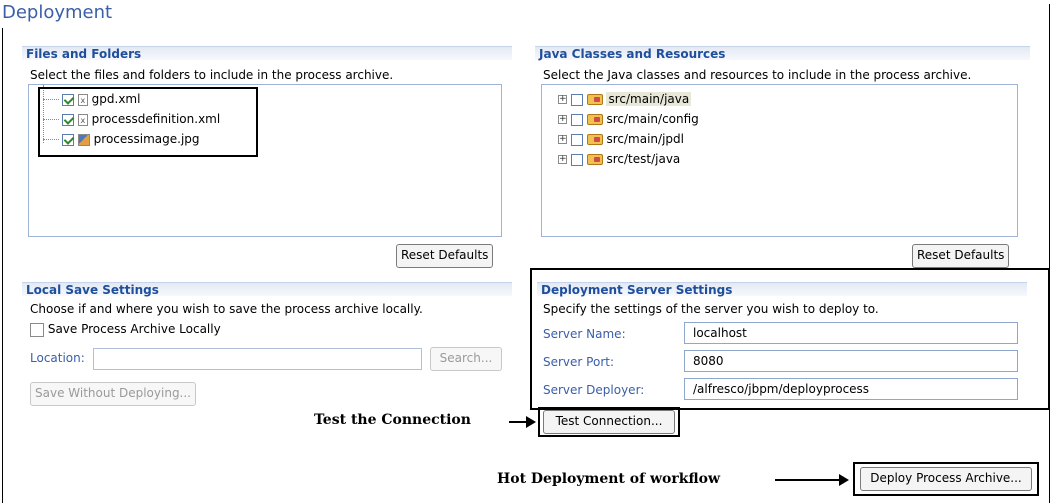 The image size is (1050, 503). Describe the element at coordinates (37, 329) in the screenshot. I see `save-locally-checkbox` at that location.